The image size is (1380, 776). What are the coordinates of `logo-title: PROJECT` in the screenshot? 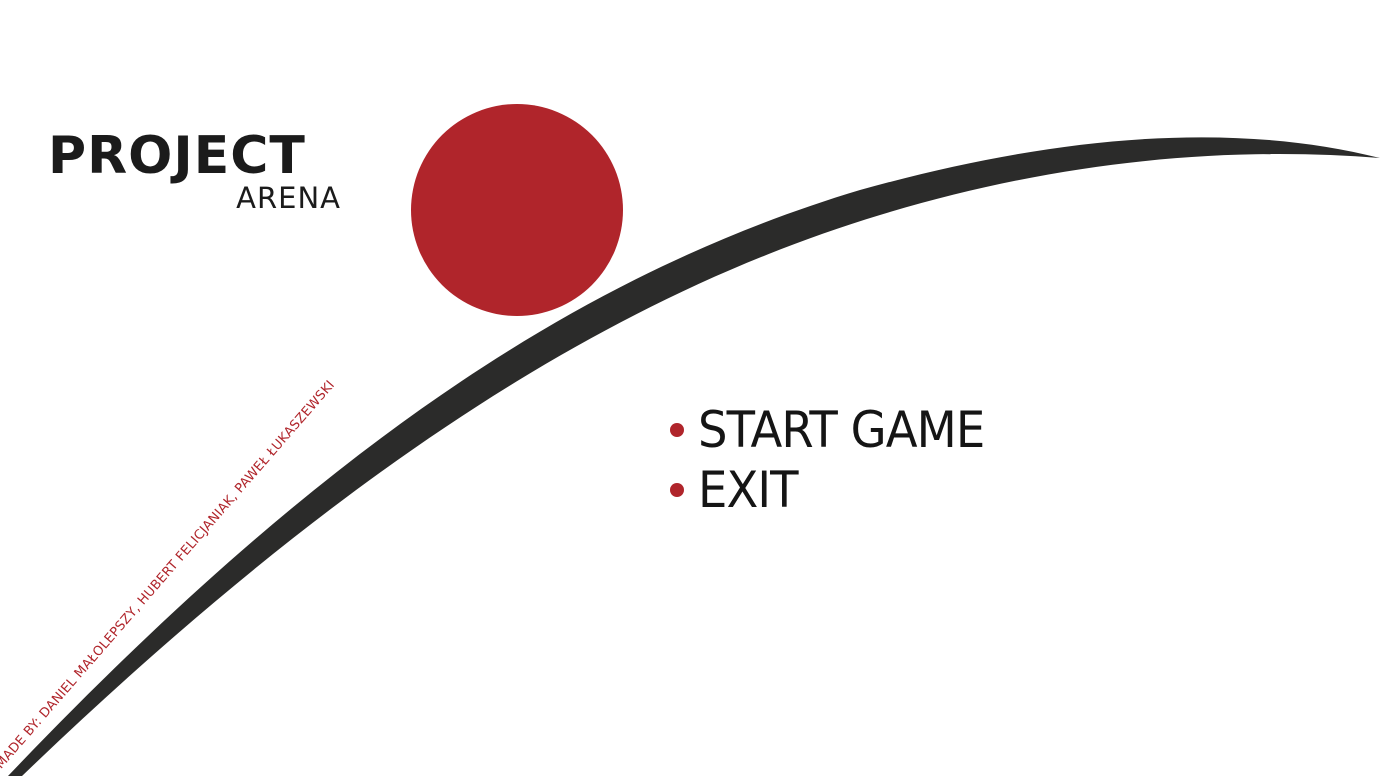 It's located at (177, 156).